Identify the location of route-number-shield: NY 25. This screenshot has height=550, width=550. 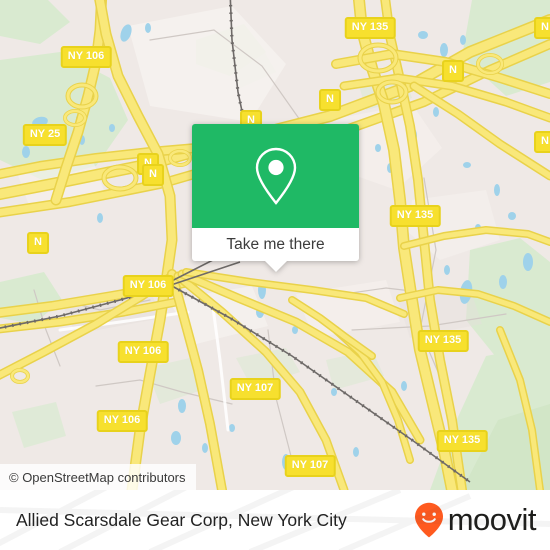
(45, 135).